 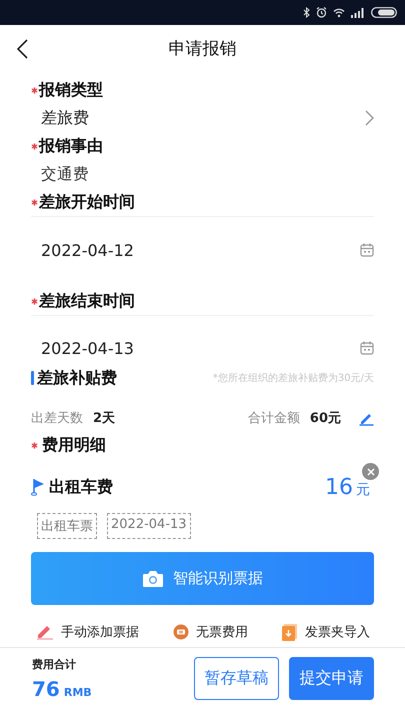 I want to click on allowance-note: *您所在组织的差旅补贴费为30元/天, so click(x=293, y=378).